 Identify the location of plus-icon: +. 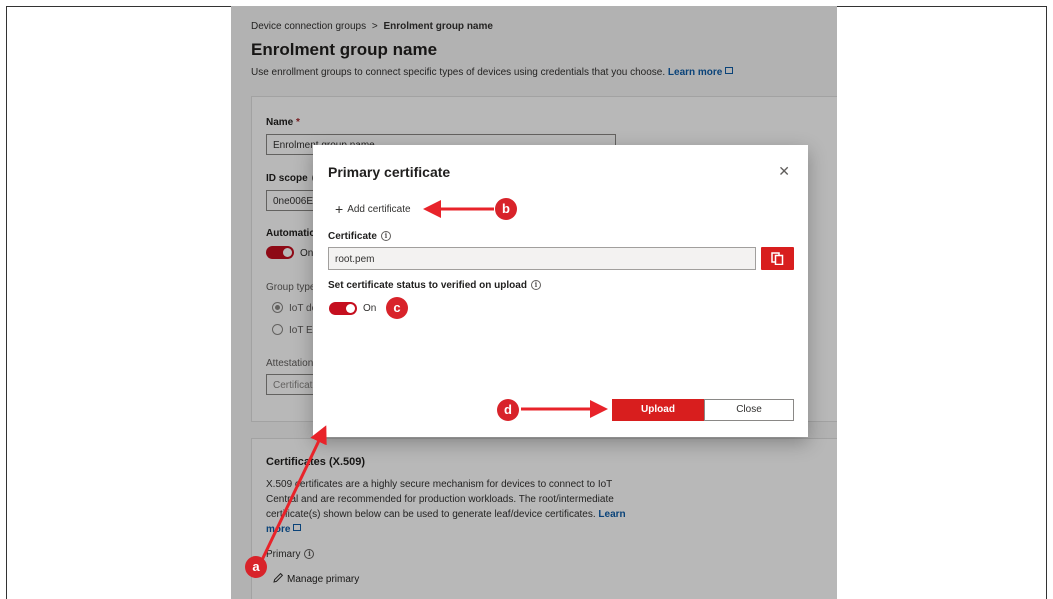
(339, 209).